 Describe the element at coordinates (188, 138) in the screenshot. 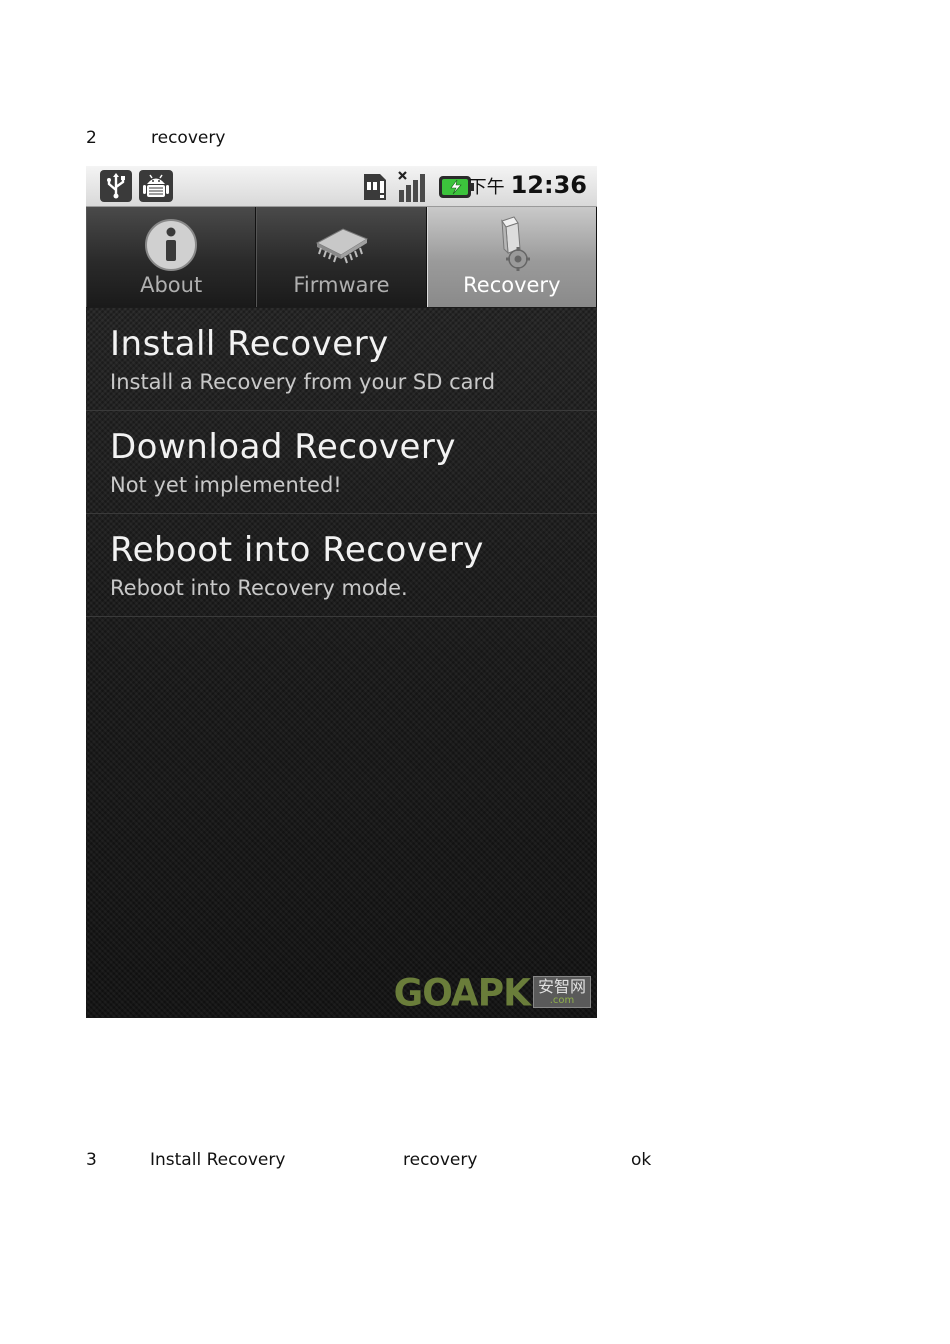

I see `step-text: recovery` at that location.